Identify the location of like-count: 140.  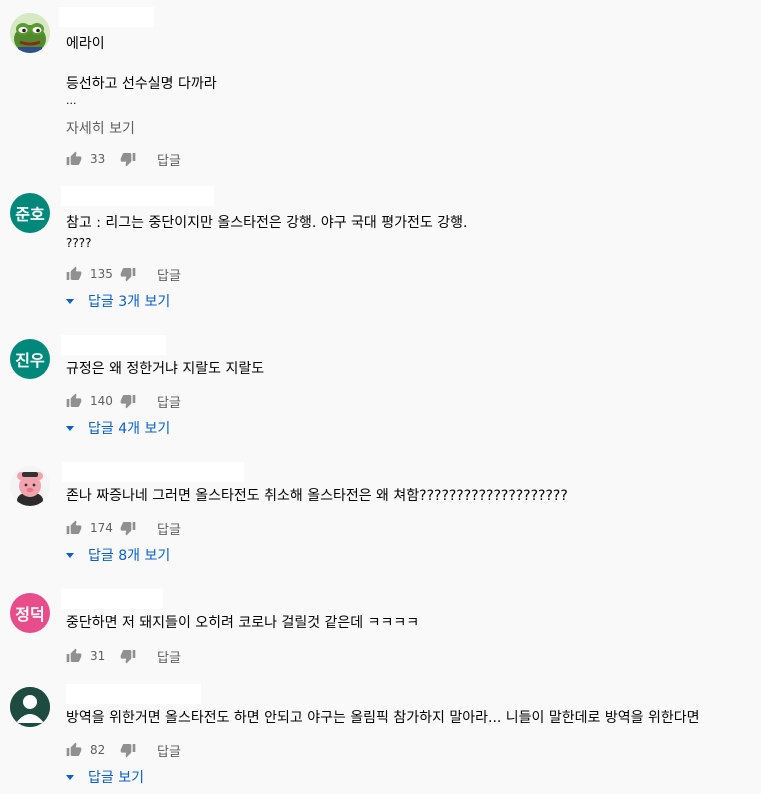
(101, 401).